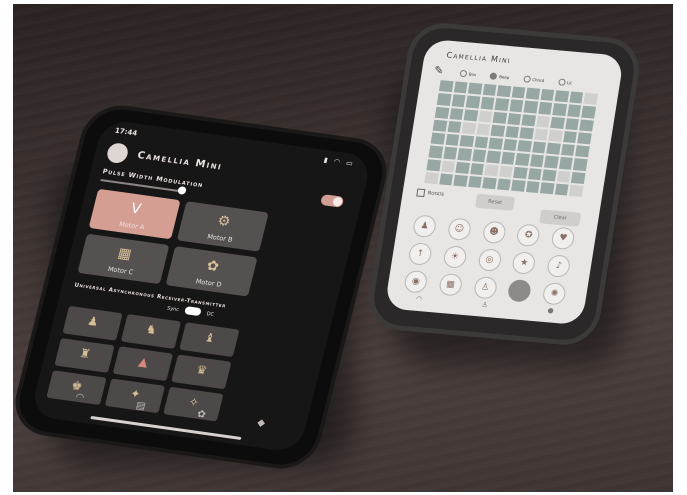  Describe the element at coordinates (84, 355) in the screenshot. I see `uart-key: ♜` at that location.